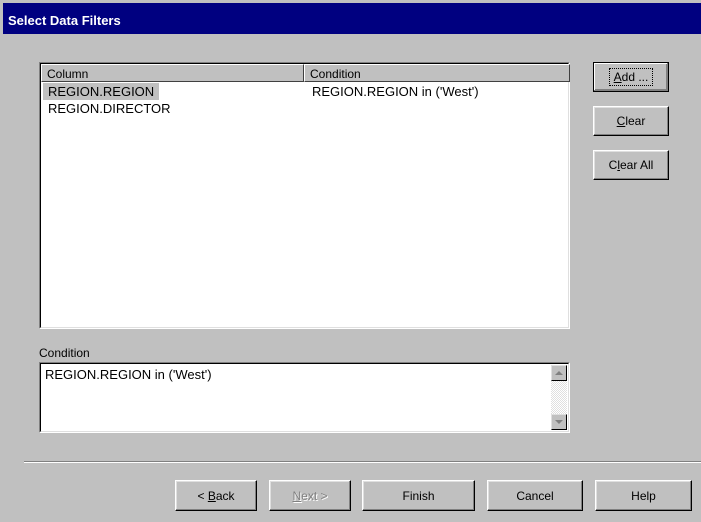  I want to click on back-button-label: < Back, so click(216, 495).